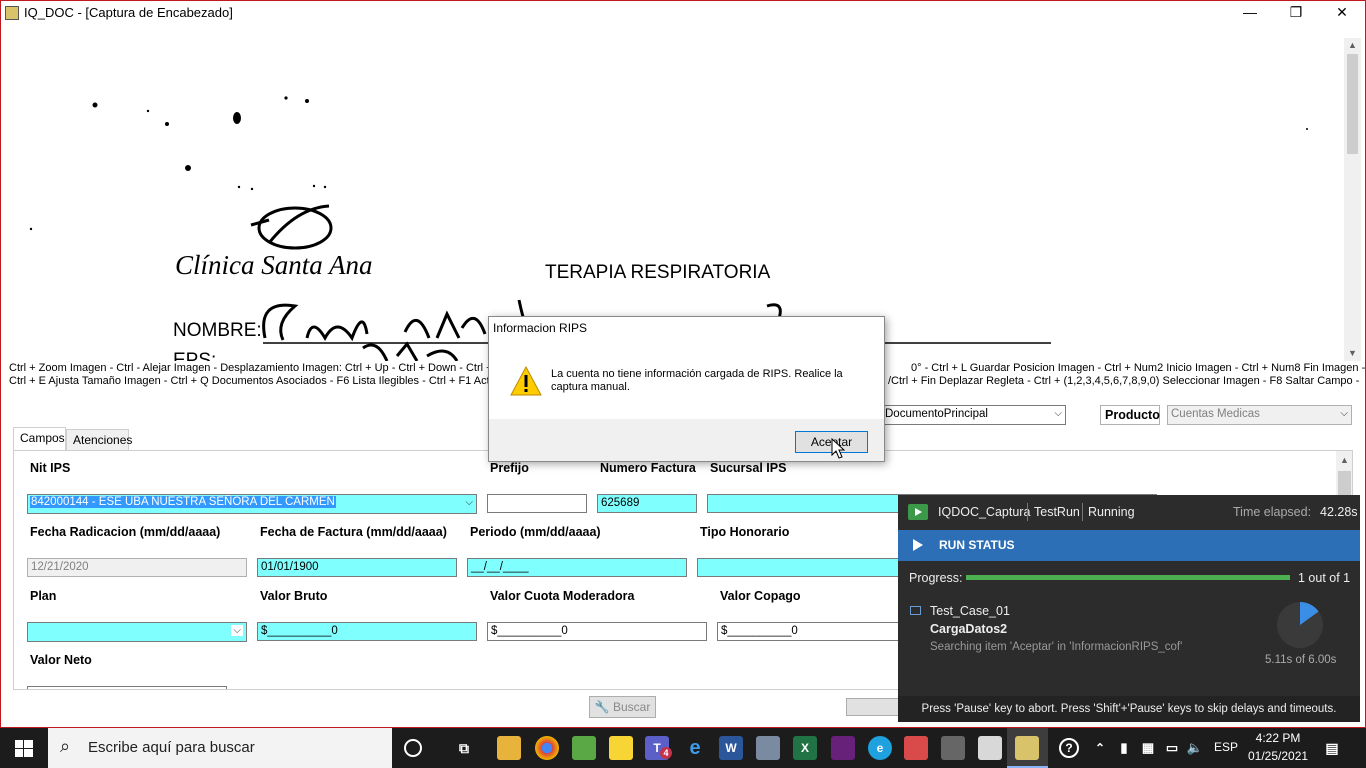  I want to click on chrome-icon, so click(547, 748).